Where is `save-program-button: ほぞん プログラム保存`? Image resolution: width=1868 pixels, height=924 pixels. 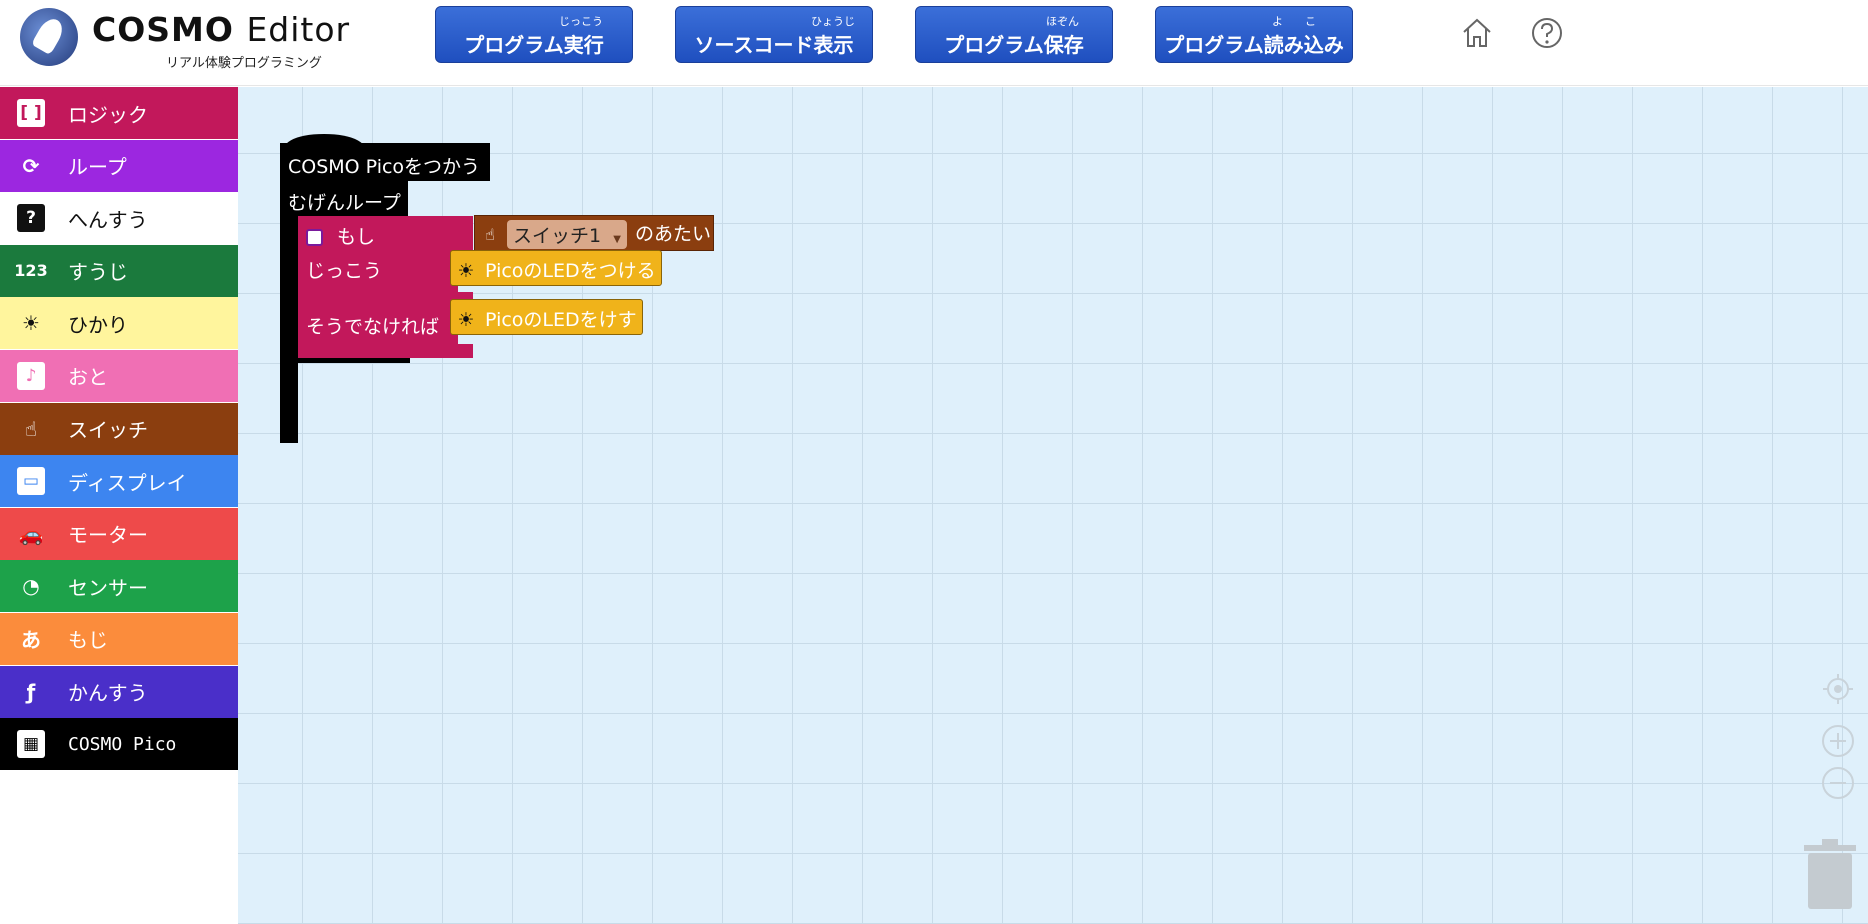 save-program-button: ほぞん プログラム保存 is located at coordinates (1014, 34).